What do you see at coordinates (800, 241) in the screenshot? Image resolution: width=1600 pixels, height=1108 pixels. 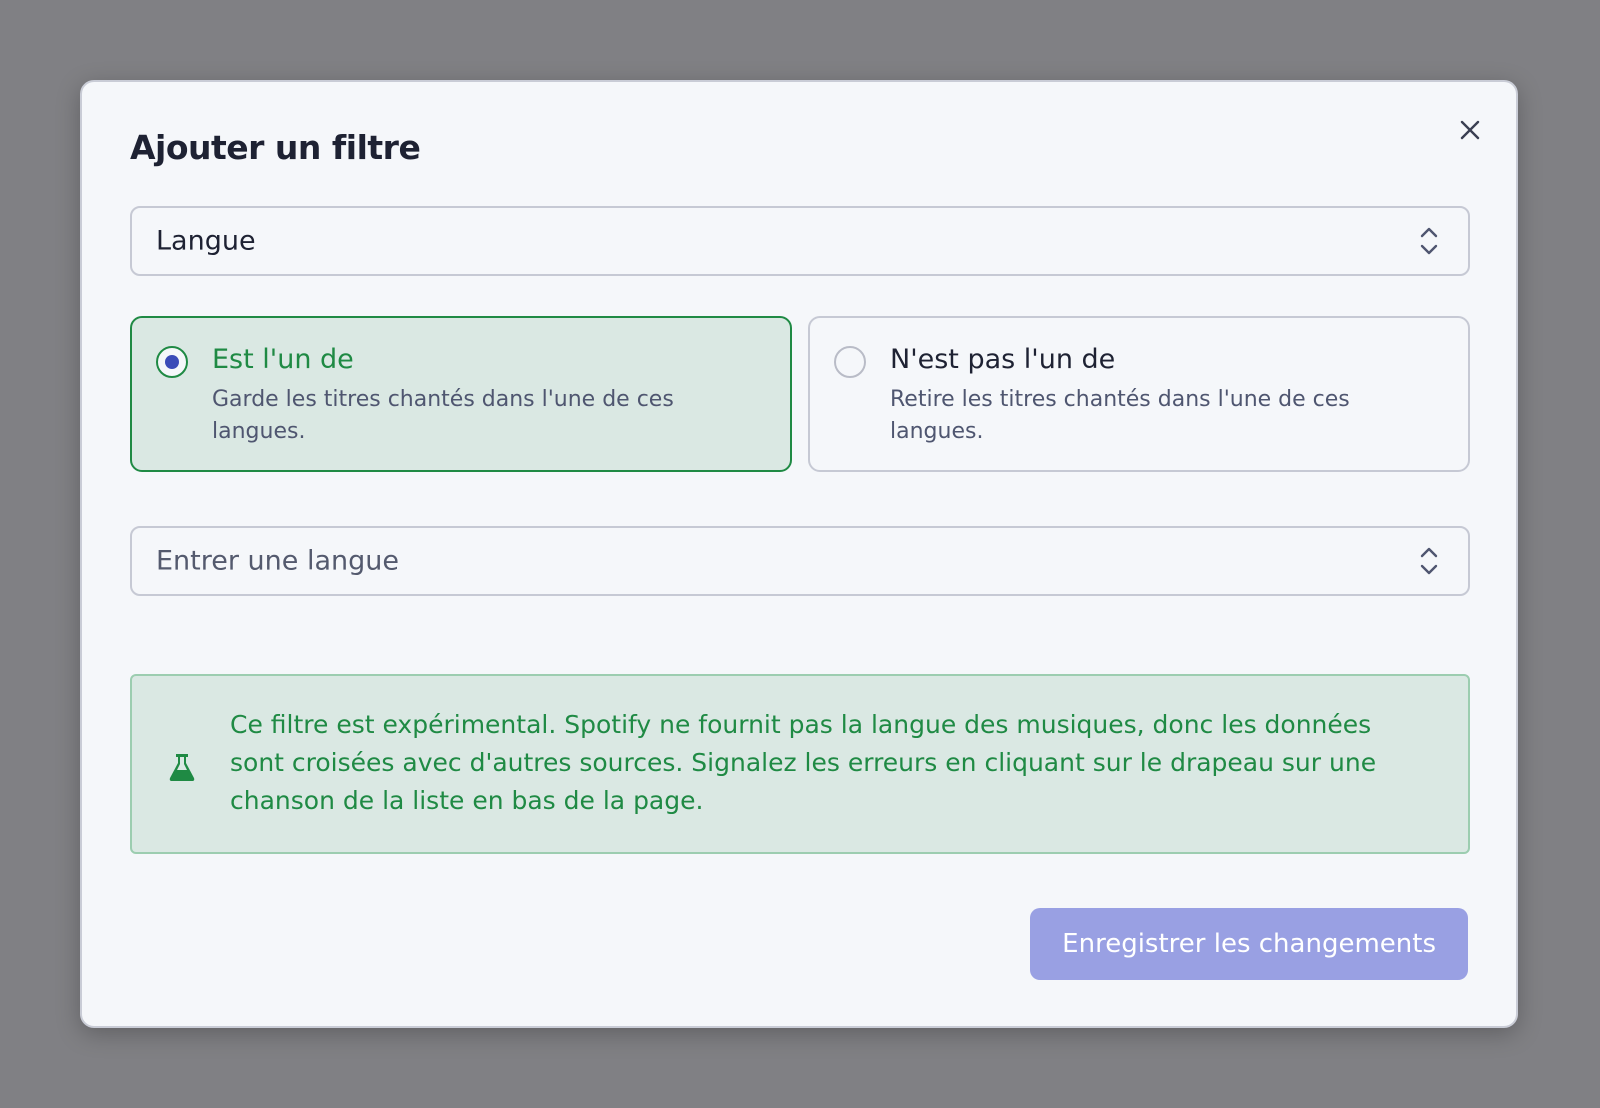 I see `filter-type-select: Langue` at bounding box center [800, 241].